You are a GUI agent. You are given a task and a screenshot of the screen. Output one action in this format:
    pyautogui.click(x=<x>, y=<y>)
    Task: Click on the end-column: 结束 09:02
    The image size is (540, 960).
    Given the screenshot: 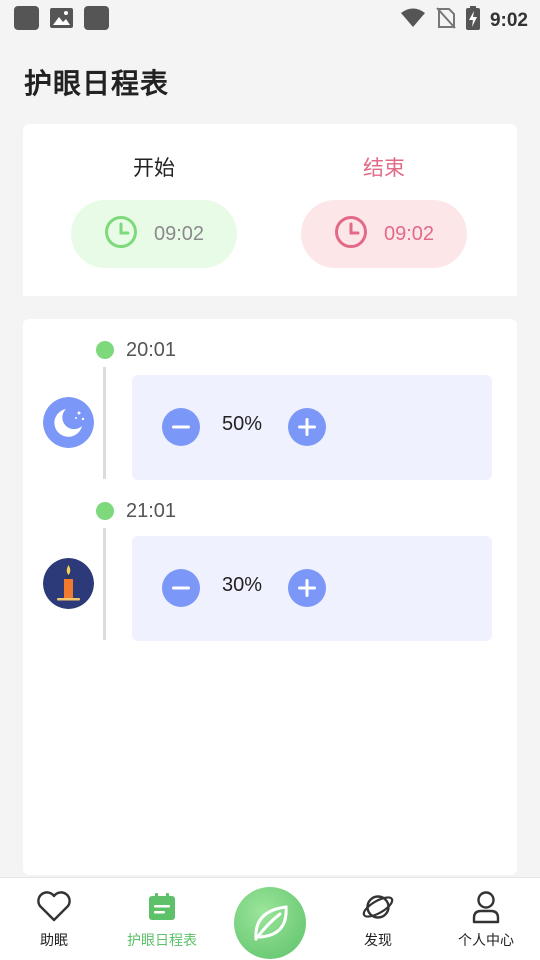 What is the action you would take?
    pyautogui.click(x=384, y=211)
    